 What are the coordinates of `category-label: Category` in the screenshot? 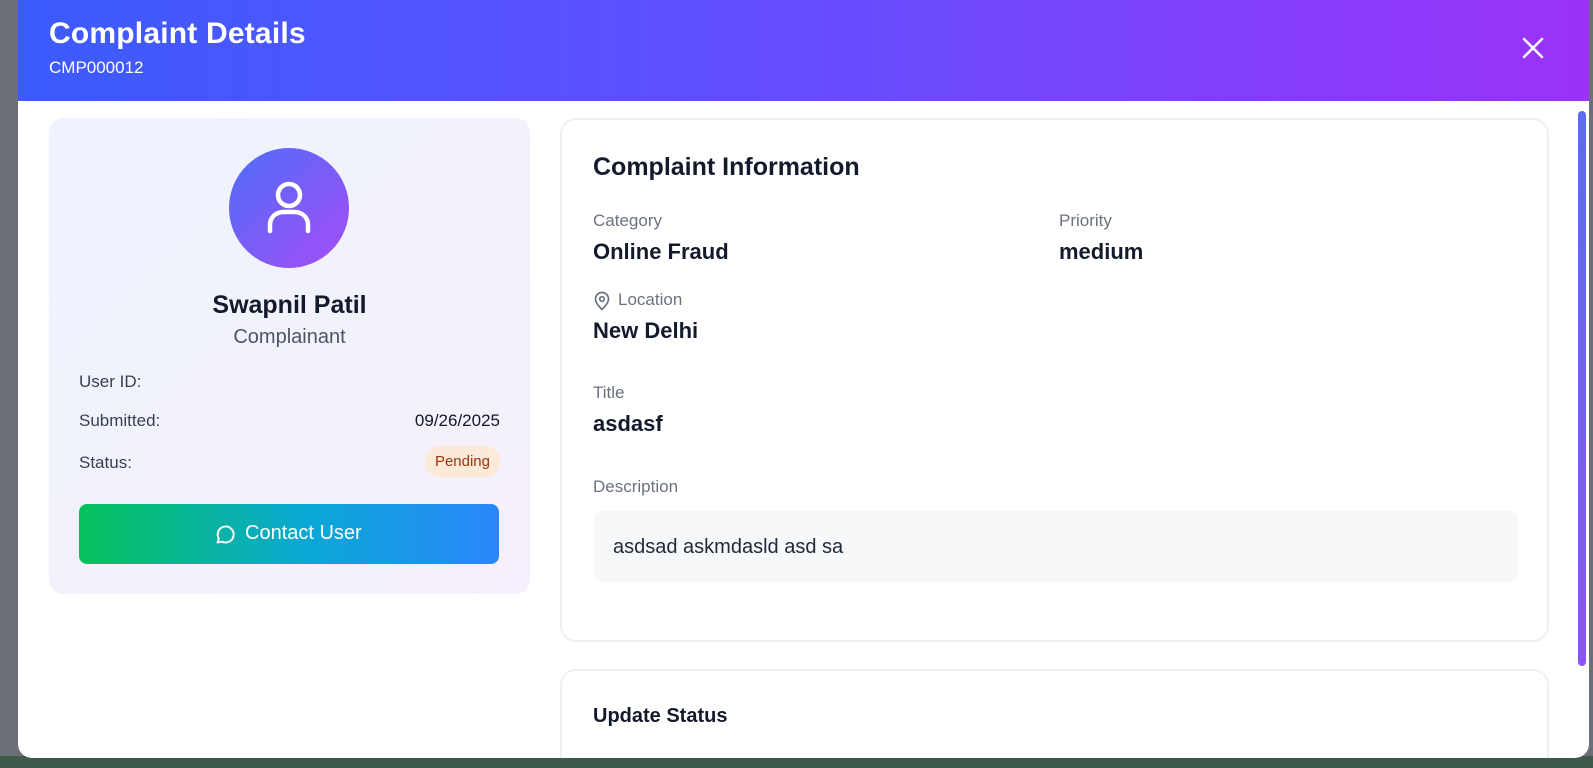 It's located at (627, 220).